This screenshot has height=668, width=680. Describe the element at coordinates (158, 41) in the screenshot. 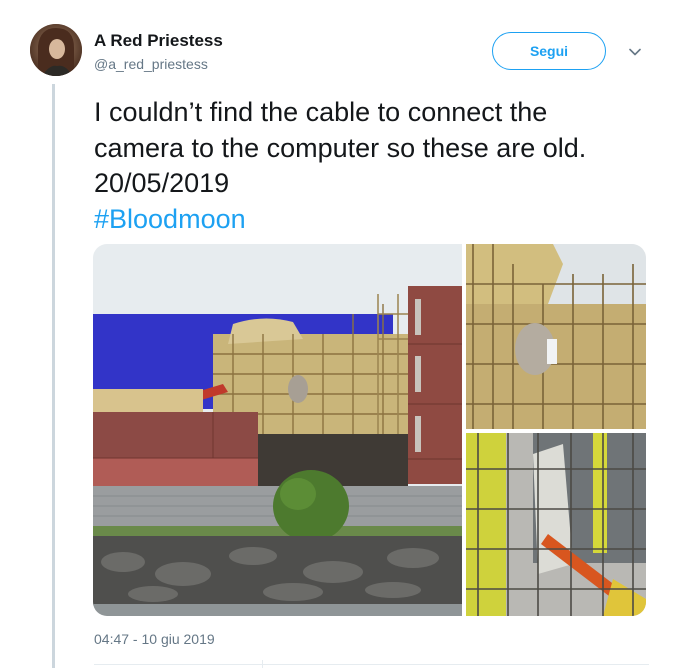

I see `author-display-name: A Red Priestess` at that location.